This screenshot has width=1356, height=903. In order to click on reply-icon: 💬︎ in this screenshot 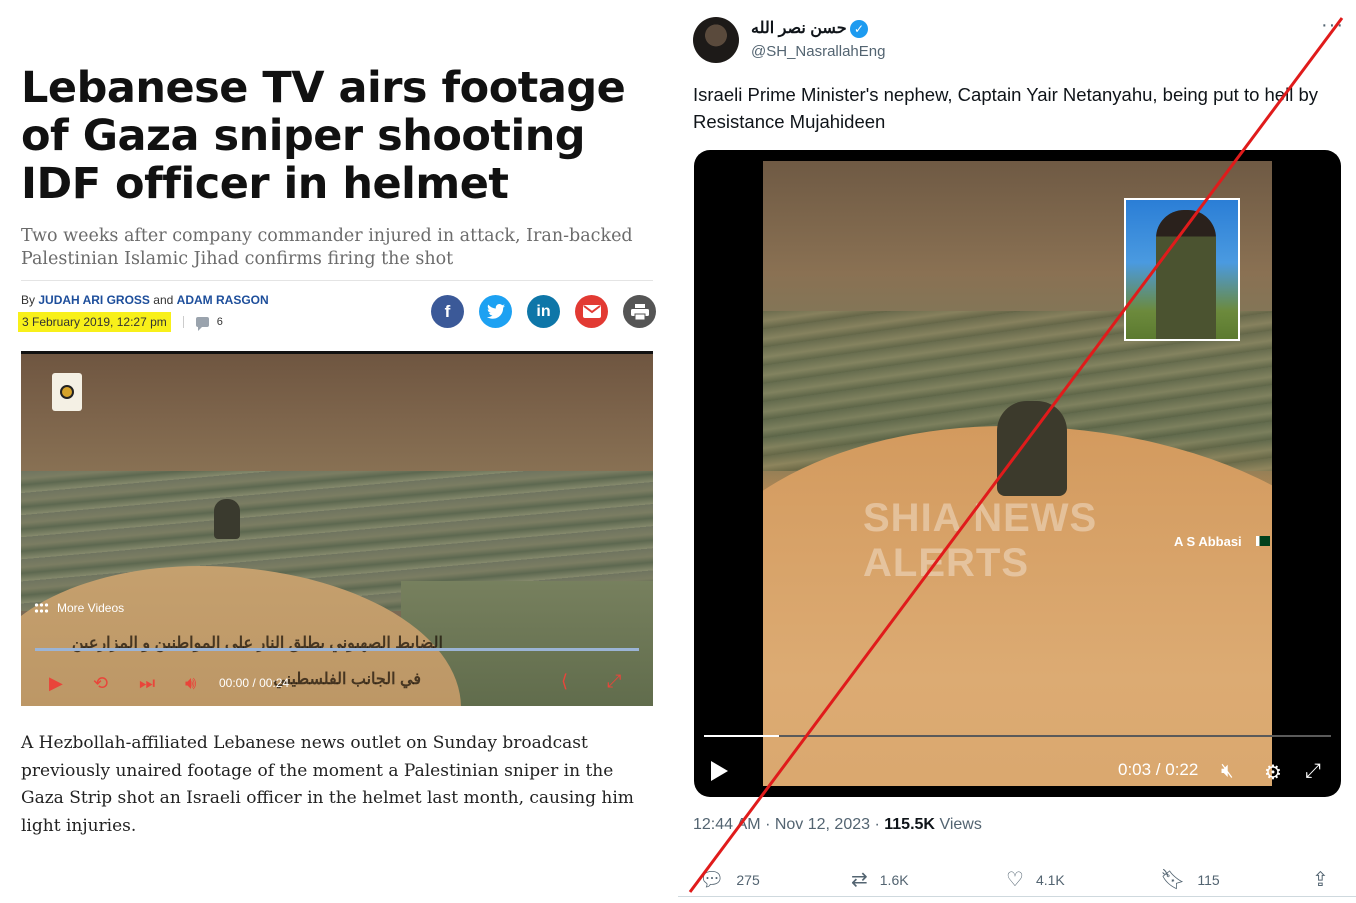, I will do `click(712, 880)`.